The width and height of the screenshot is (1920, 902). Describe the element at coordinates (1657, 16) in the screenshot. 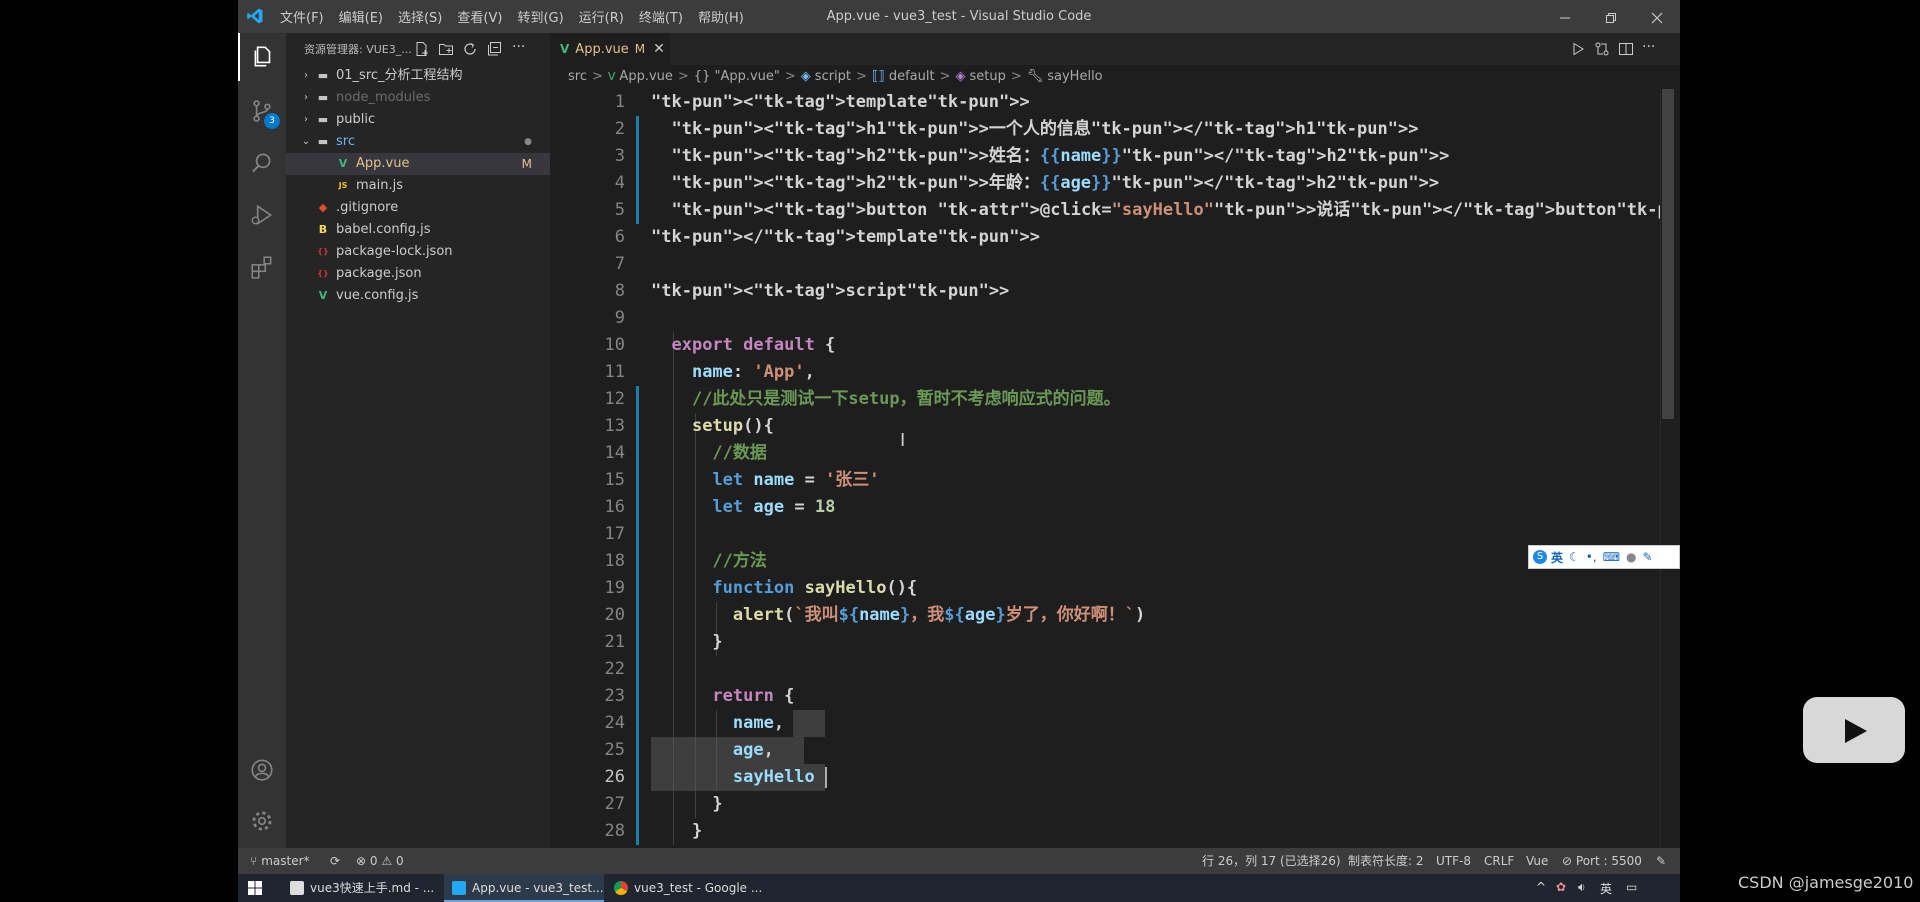

I see `close-window-button` at that location.